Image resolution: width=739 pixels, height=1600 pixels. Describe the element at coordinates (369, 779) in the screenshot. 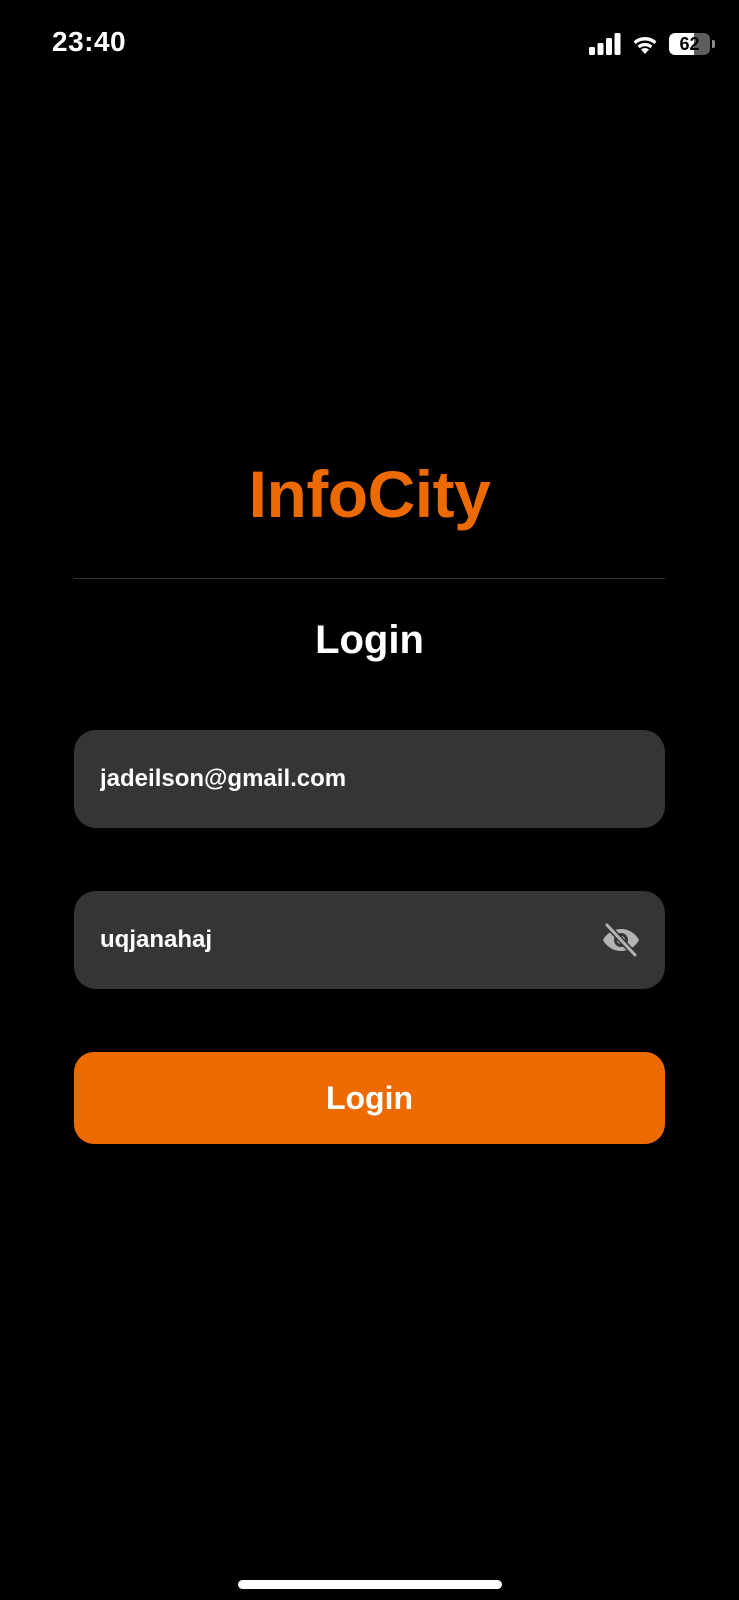

I see `email-field: jadeilson@gmail.com` at that location.